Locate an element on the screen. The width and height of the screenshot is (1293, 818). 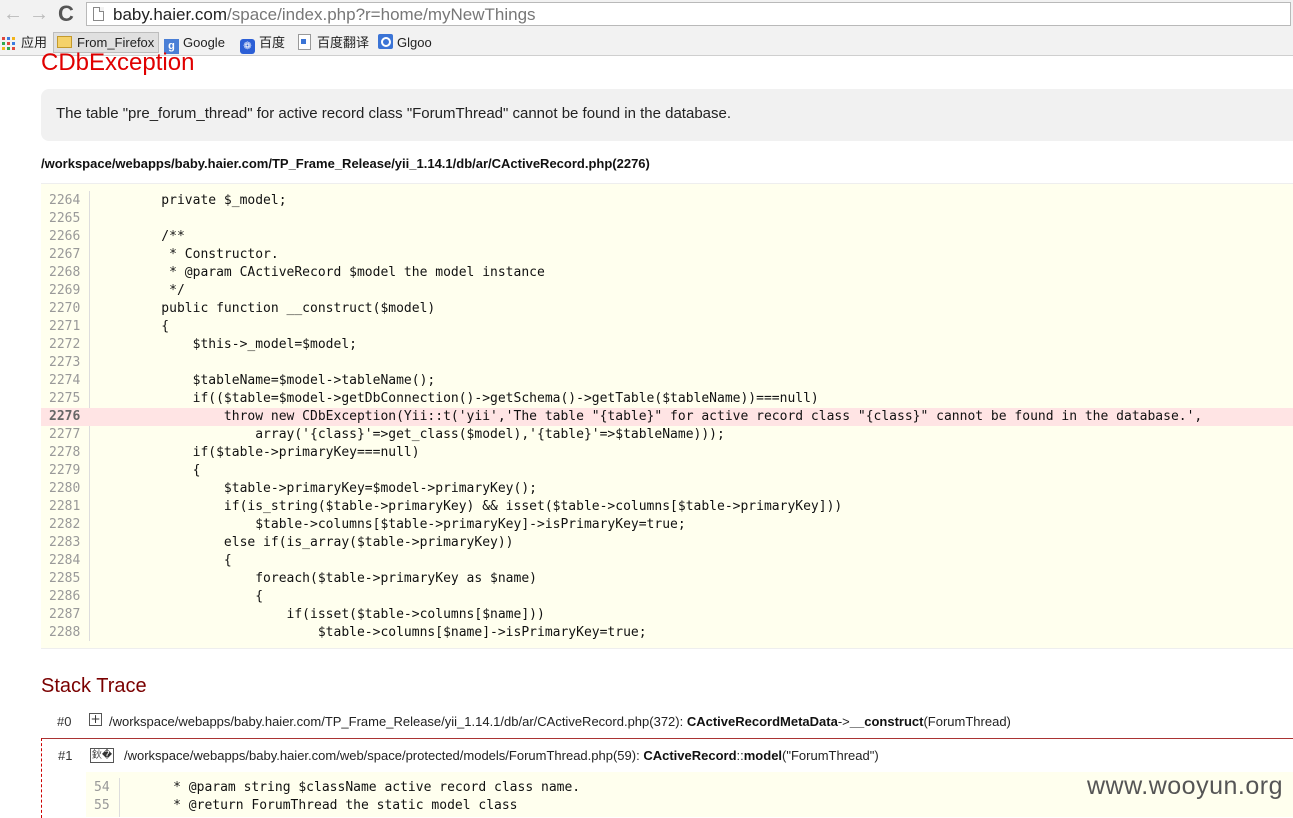
line-number: 2277 is located at coordinates (65, 434).